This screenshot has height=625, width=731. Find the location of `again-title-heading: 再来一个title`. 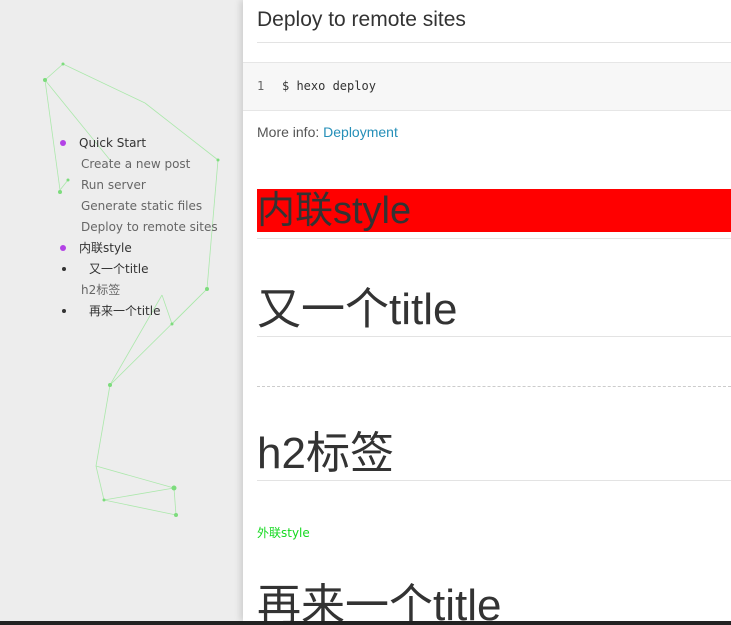

again-title-heading: 再来一个title is located at coordinates (379, 601).